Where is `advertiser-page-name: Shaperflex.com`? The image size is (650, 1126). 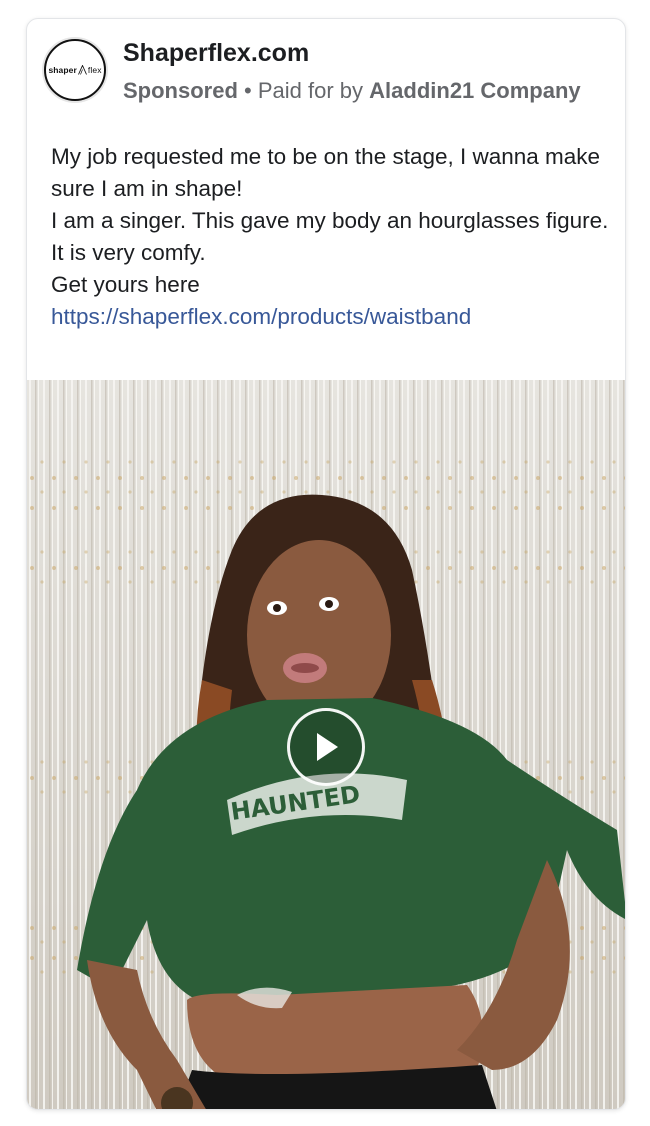
advertiser-page-name: Shaperflex.com is located at coordinates (216, 53).